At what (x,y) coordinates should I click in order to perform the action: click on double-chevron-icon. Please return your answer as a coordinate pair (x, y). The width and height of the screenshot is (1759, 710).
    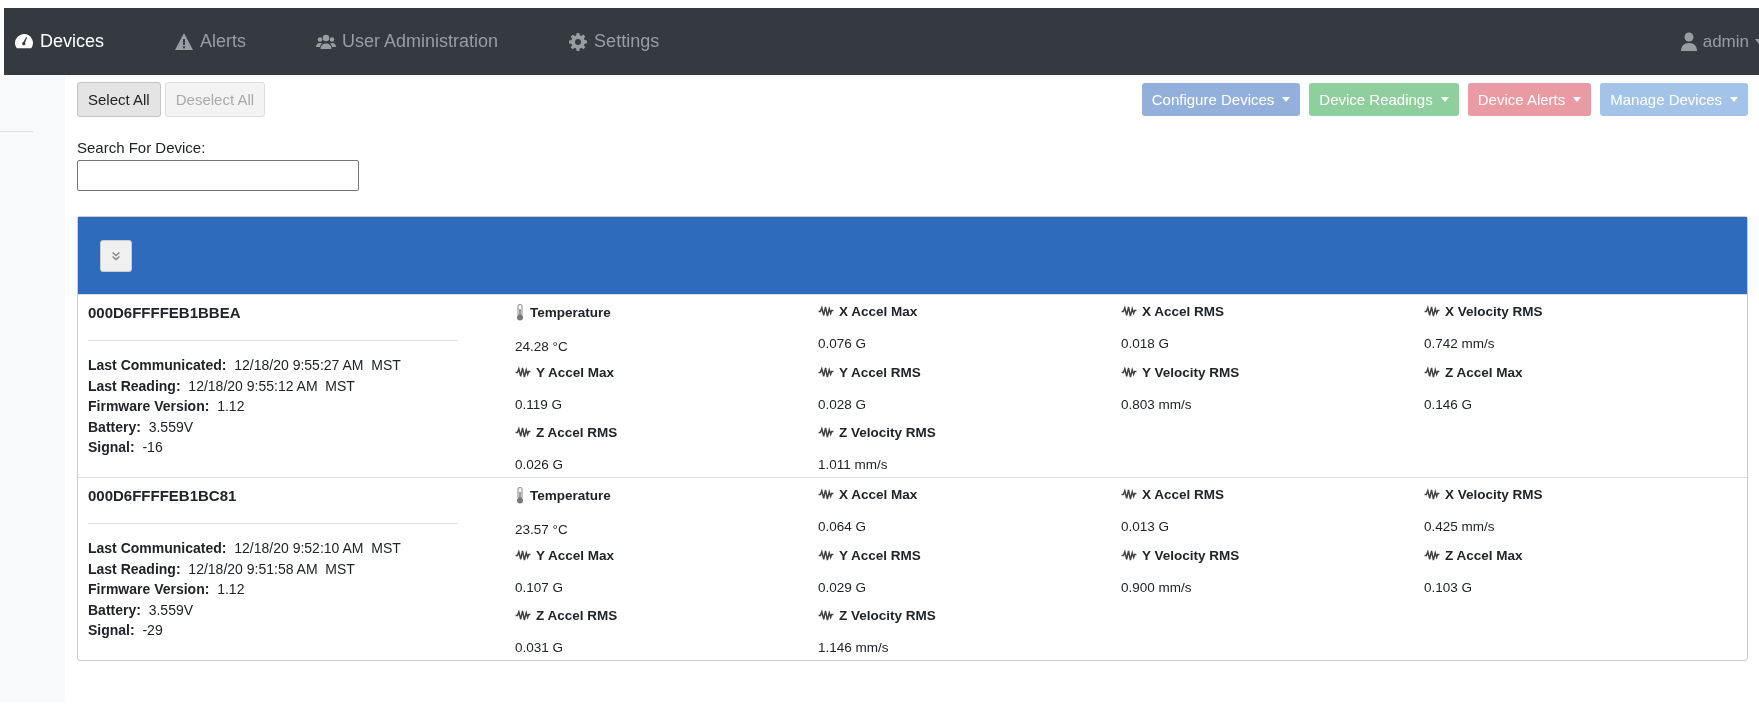
    Looking at the image, I should click on (116, 255).